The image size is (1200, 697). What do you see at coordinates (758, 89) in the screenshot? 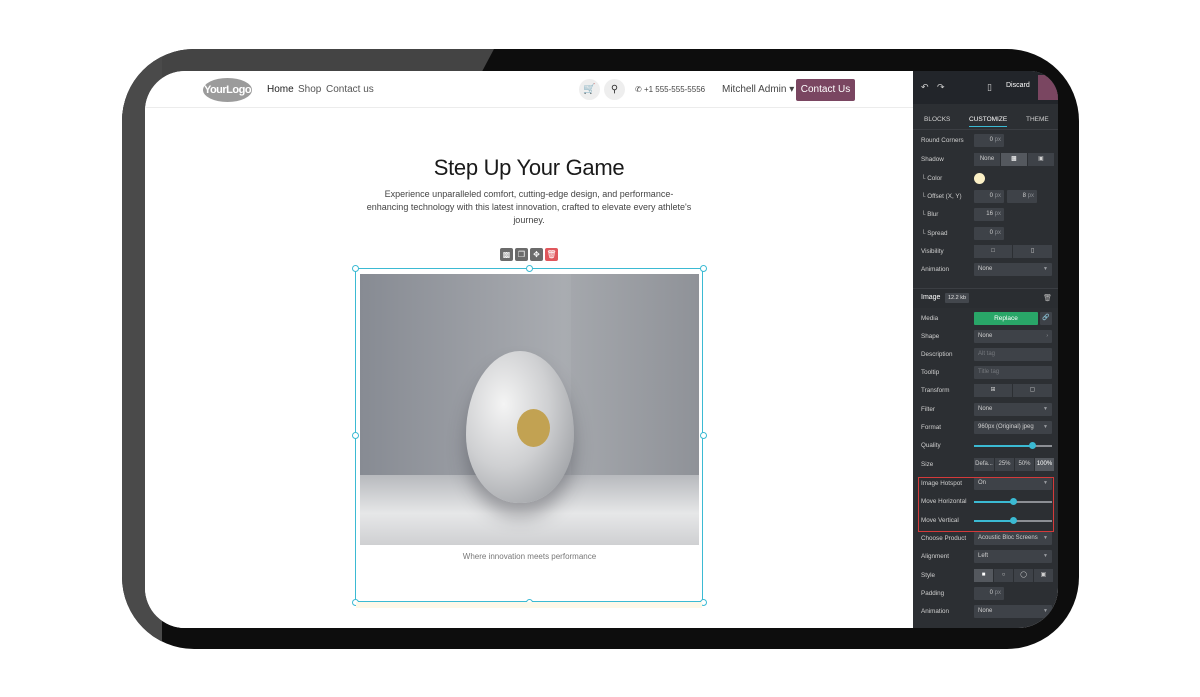
I see `user-menu: Mitchell Admin ▾` at bounding box center [758, 89].